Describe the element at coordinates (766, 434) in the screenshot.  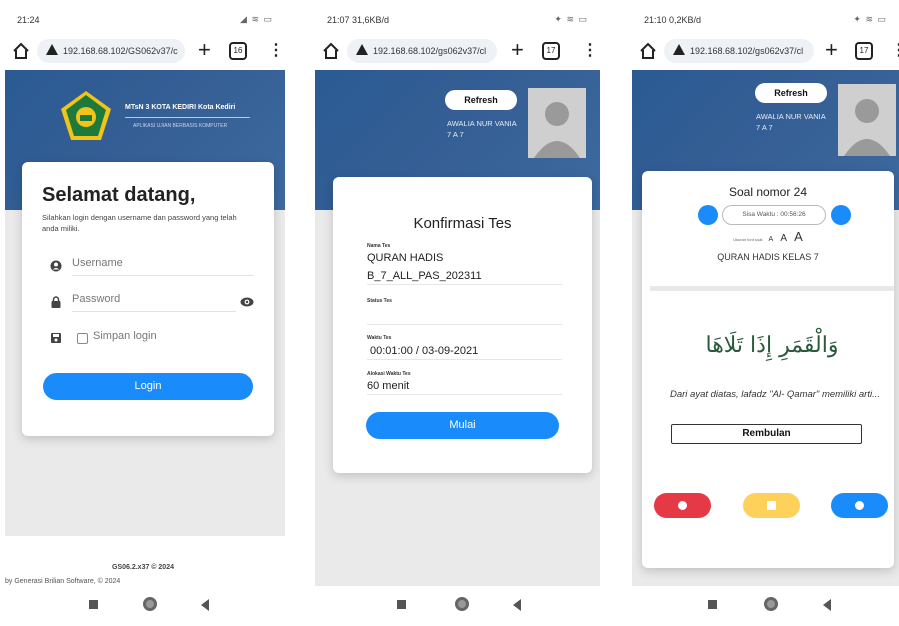
I see `answer-option: Rembulan` at that location.